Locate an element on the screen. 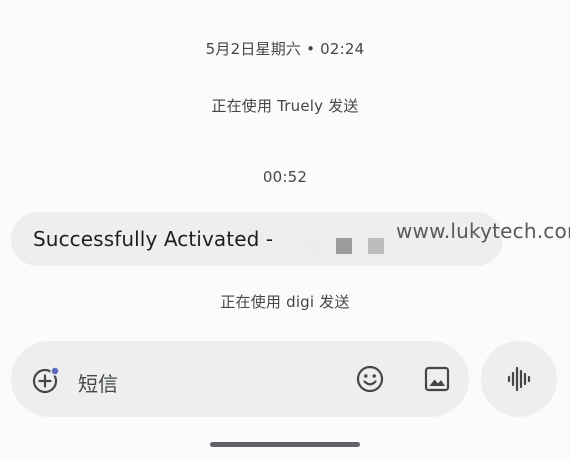  navigation-gesture-handle is located at coordinates (285, 444).